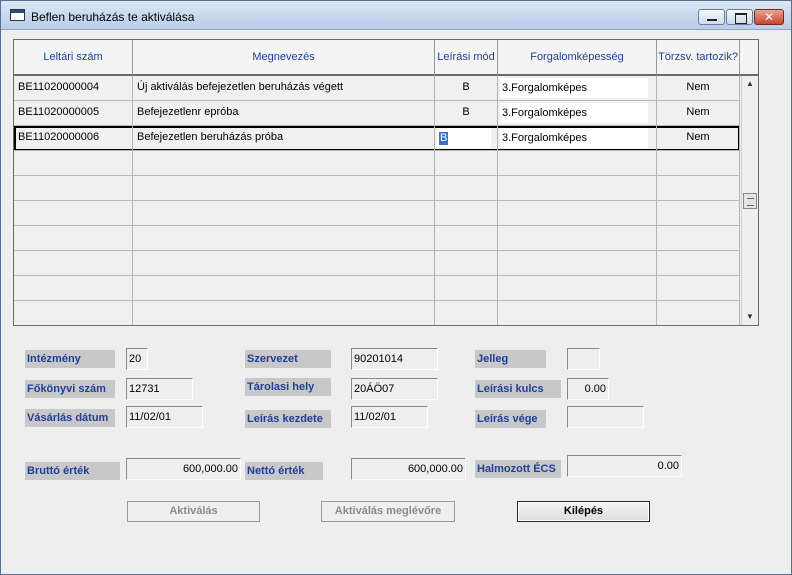 The width and height of the screenshot is (792, 575). I want to click on close-icon: ✕, so click(769, 17).